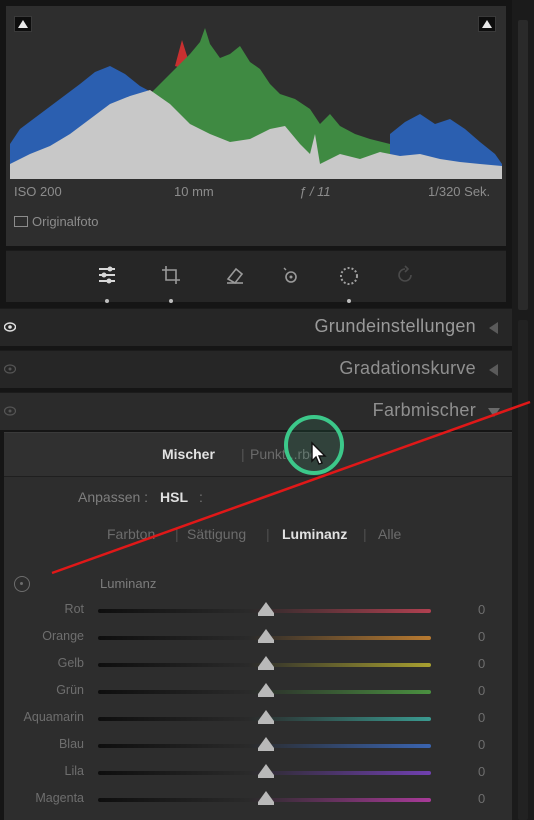 The width and height of the screenshot is (534, 820). I want to click on original-photo-checkbox, so click(21, 221).